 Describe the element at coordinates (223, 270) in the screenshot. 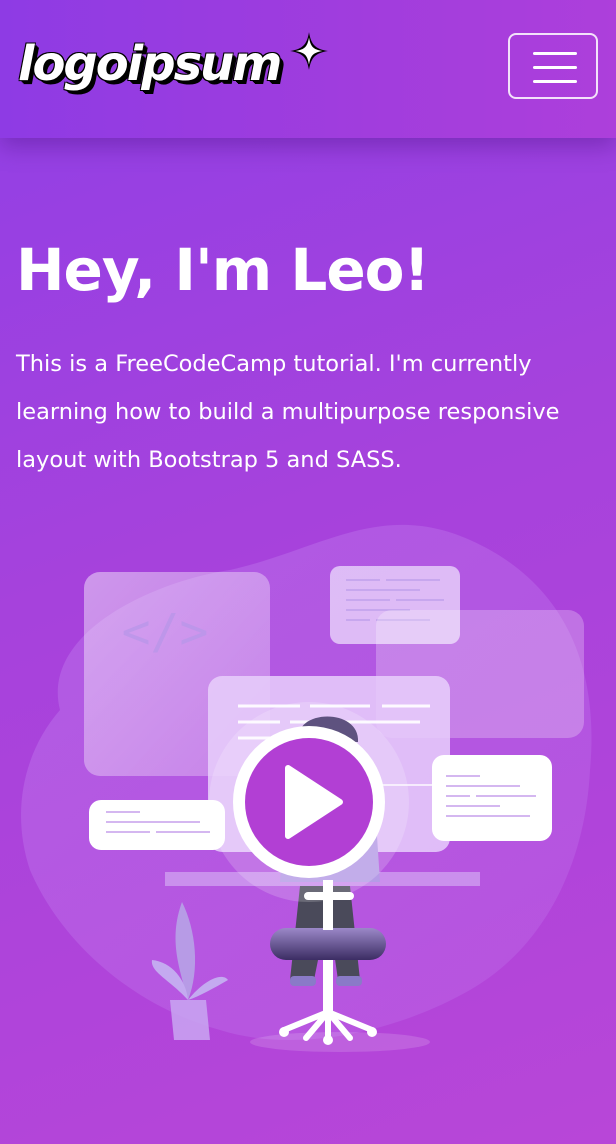

I see `hero-title: Hey, I'm Leo!` at that location.